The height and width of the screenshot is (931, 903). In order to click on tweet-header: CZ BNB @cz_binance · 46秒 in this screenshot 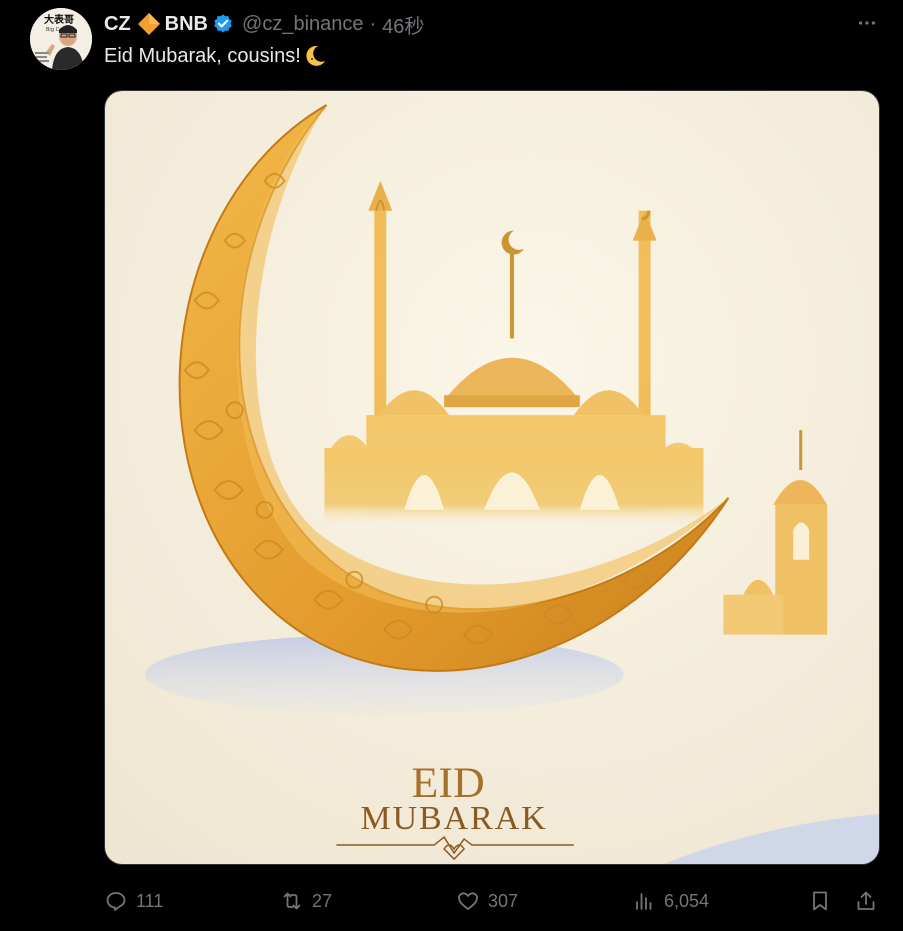, I will do `click(264, 24)`.